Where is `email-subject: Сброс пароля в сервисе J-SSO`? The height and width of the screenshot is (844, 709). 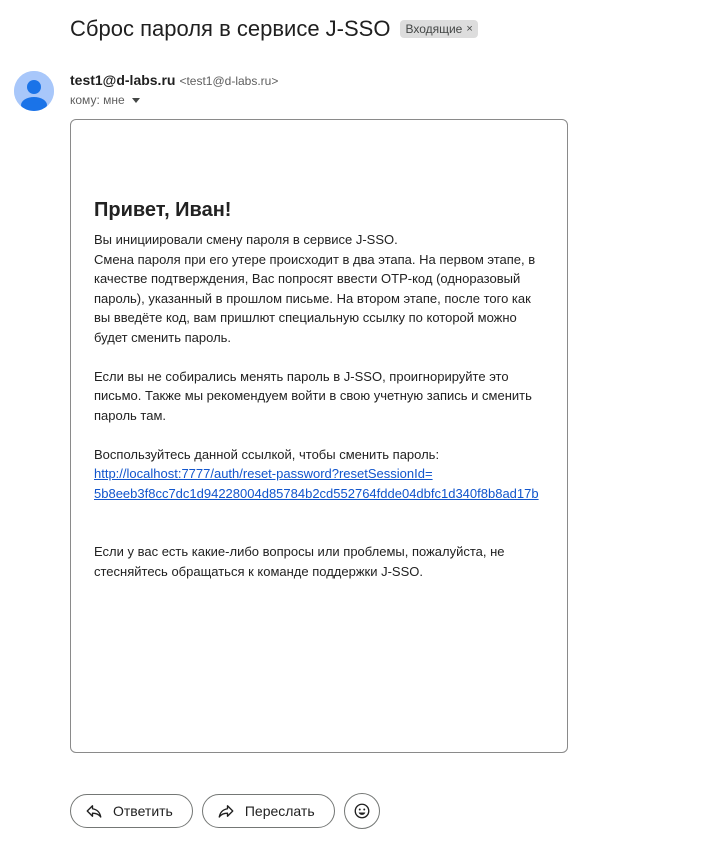
email-subject: Сброс пароля в сервисе J-SSO is located at coordinates (230, 28).